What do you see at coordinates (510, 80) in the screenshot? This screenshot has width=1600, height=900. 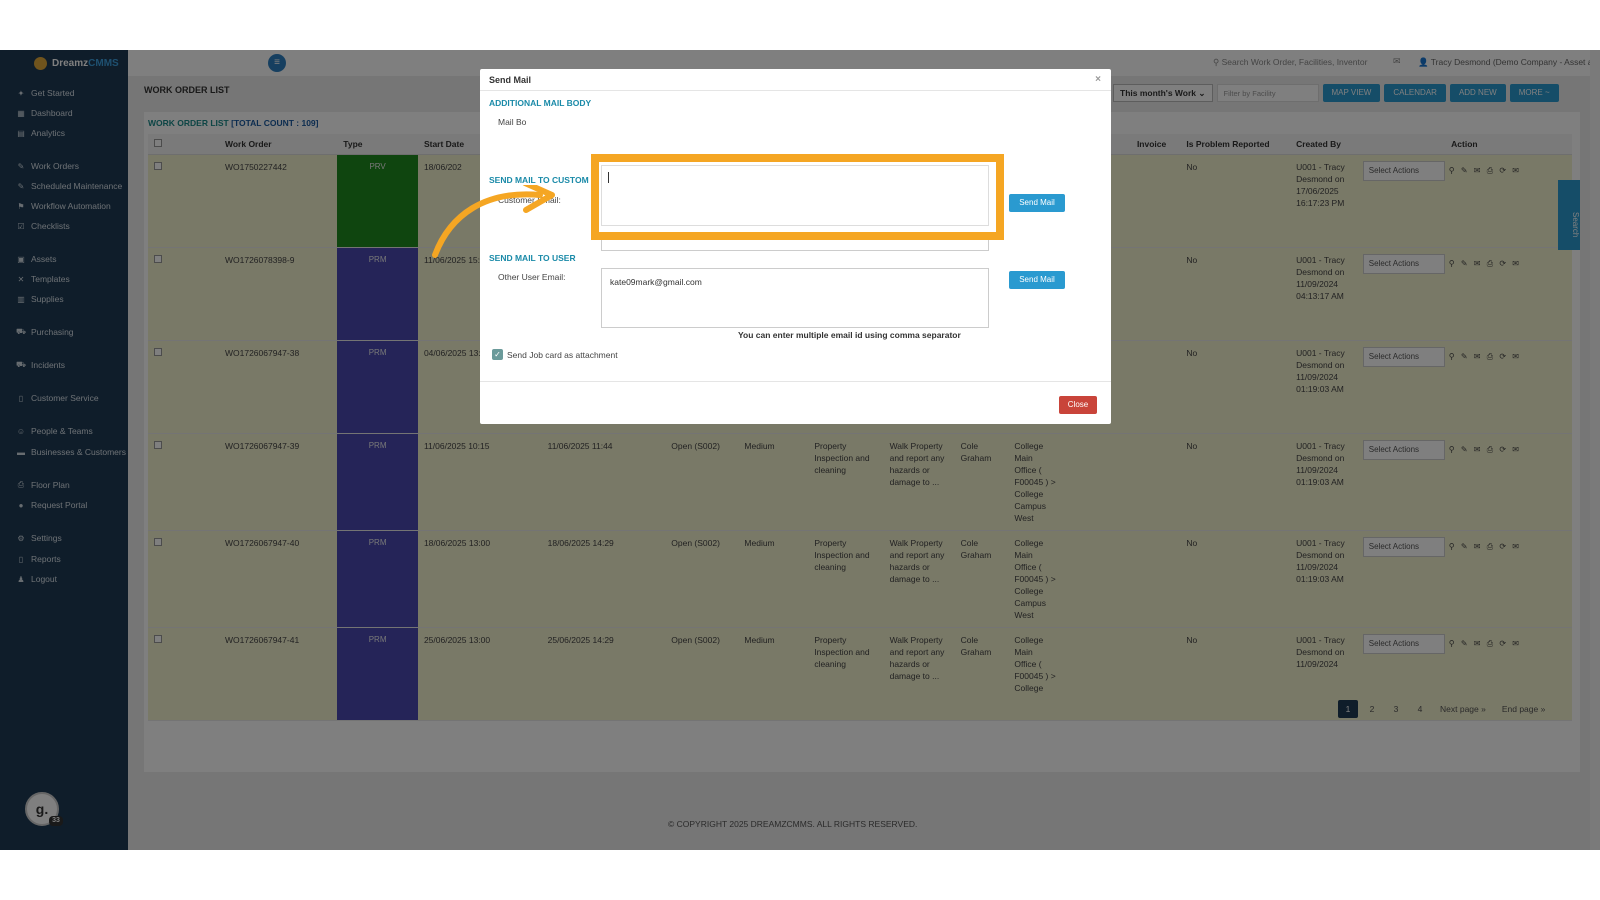 I see `dialog-title: Send Mail` at bounding box center [510, 80].